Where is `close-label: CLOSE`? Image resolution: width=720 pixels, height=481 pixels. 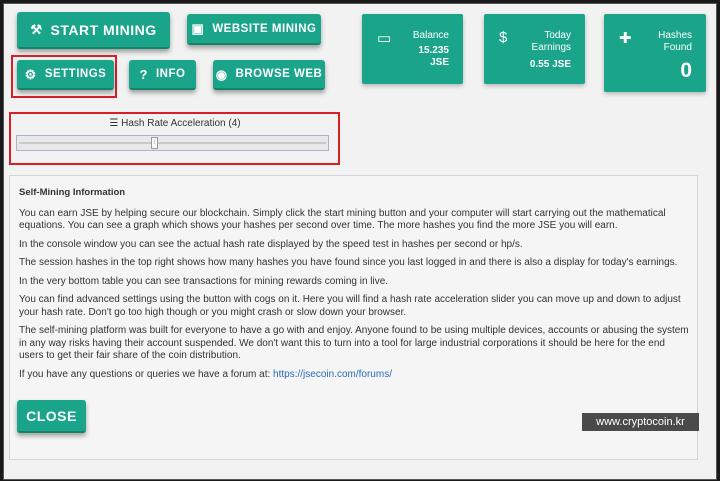 close-label: CLOSE is located at coordinates (51, 415).